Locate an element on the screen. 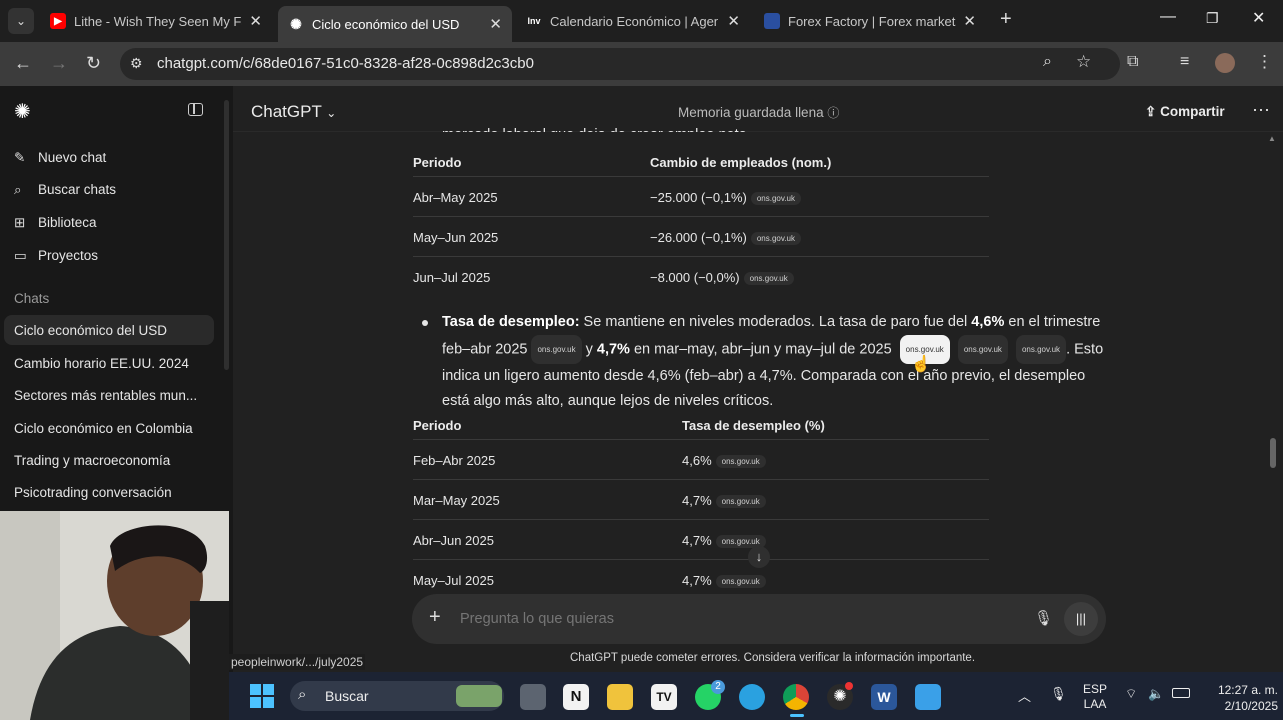 Image resolution: width=1283 pixels, height=720 pixels. search-highlight-icon is located at coordinates (479, 696).